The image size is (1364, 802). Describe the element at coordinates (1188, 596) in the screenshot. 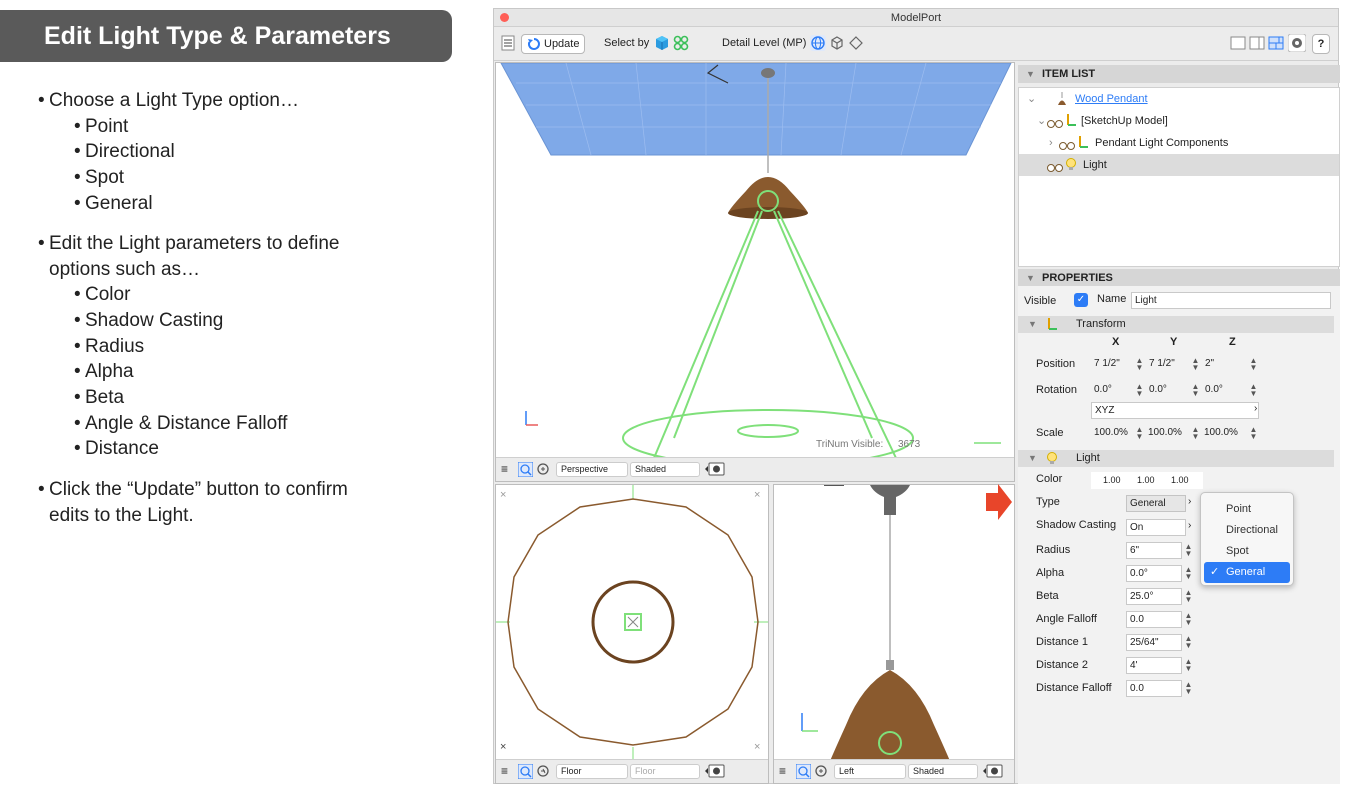

I see `beta-stepper: ▲ ▼` at that location.